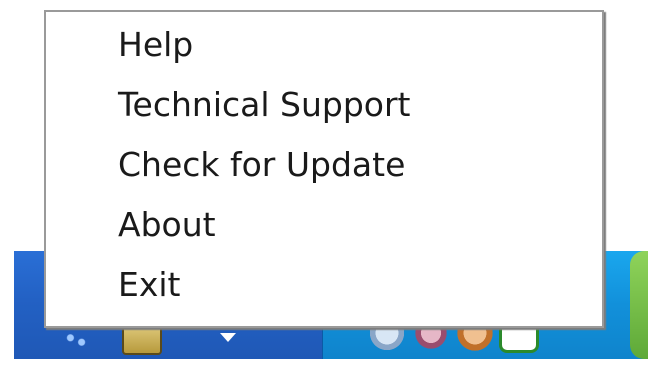 The image size is (648, 371). What do you see at coordinates (228, 337) in the screenshot?
I see `show-hidden-icons-arrow` at bounding box center [228, 337].